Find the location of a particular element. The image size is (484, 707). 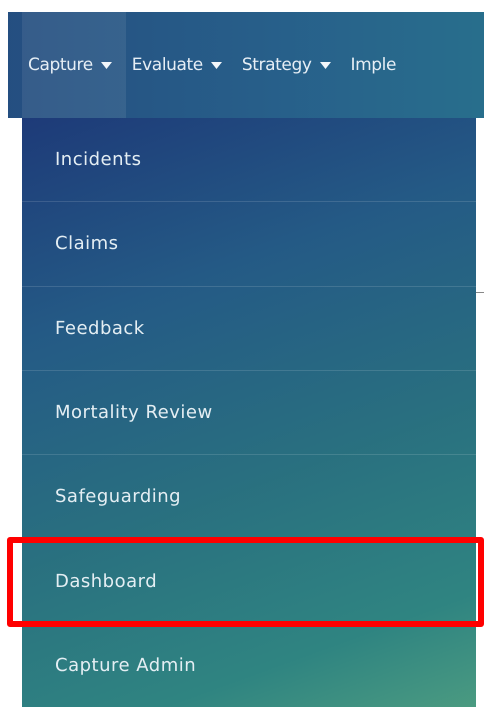

dropdown-item: Safeguarding is located at coordinates (249, 497).